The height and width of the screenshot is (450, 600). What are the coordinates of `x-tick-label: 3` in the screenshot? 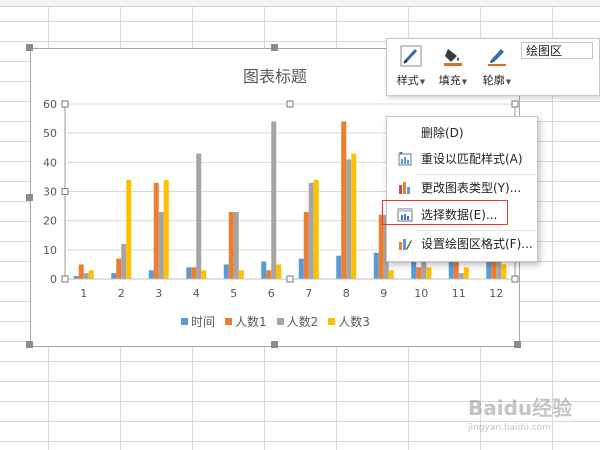 It's located at (158, 293).